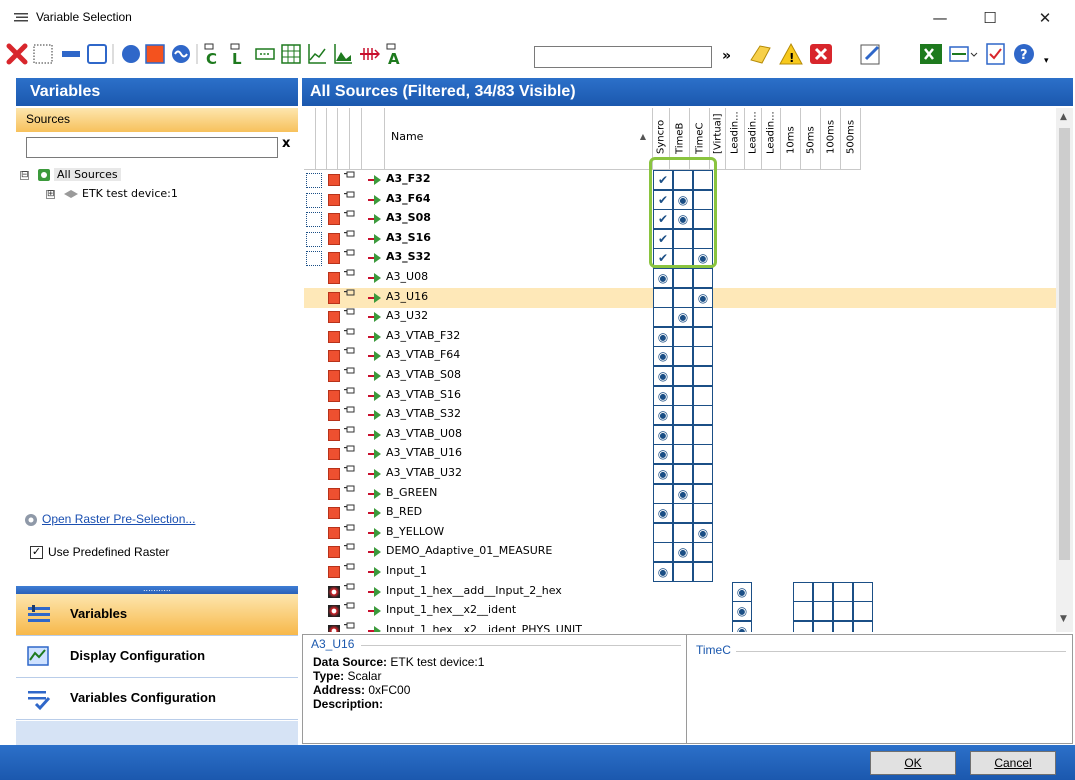 The width and height of the screenshot is (1075, 780). What do you see at coordinates (680, 552) in the screenshot?
I see `table-row: DEMO_Adaptive_01_MEASURE ◉` at bounding box center [680, 552].